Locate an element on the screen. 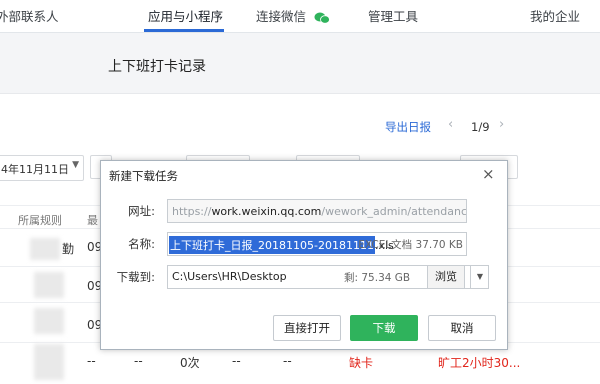 The image size is (600, 384). active-tab-indicator is located at coordinates (184, 30).